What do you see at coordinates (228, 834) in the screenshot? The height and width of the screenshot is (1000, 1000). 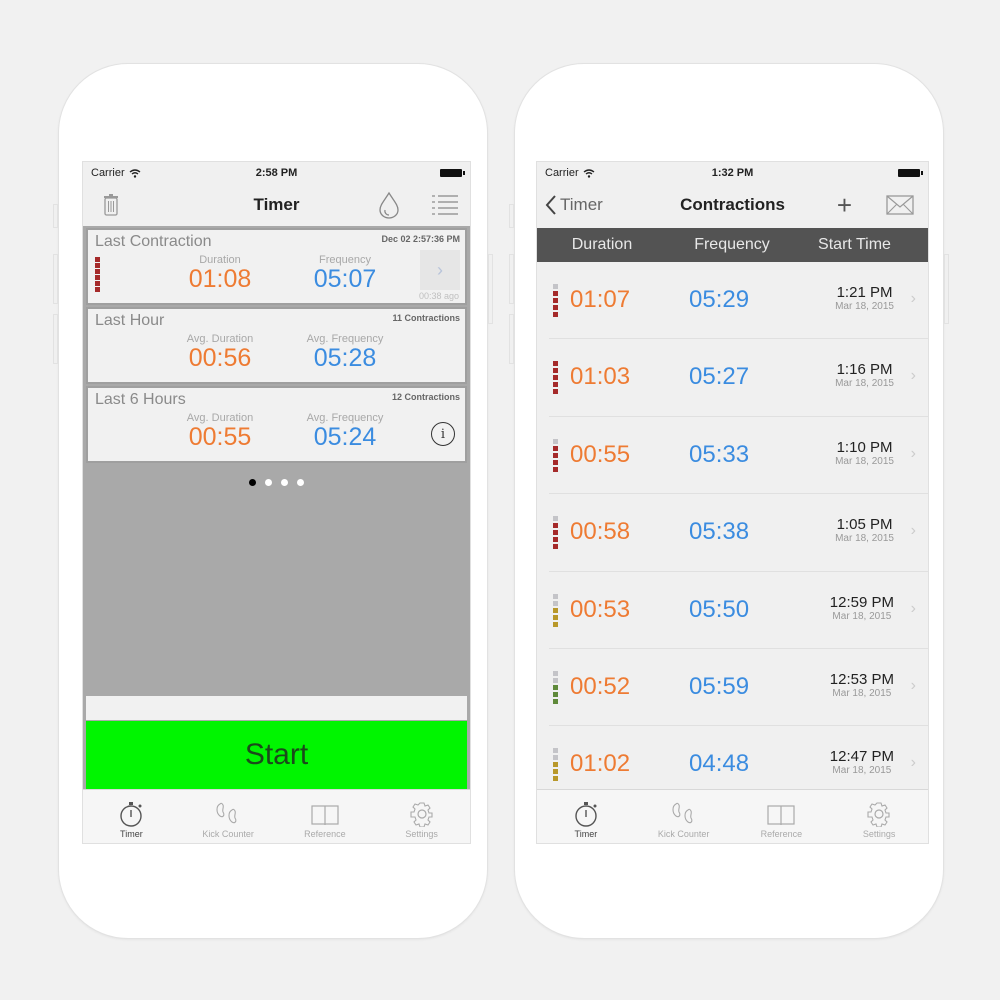 I see `tab-label: Kick Counter` at bounding box center [228, 834].